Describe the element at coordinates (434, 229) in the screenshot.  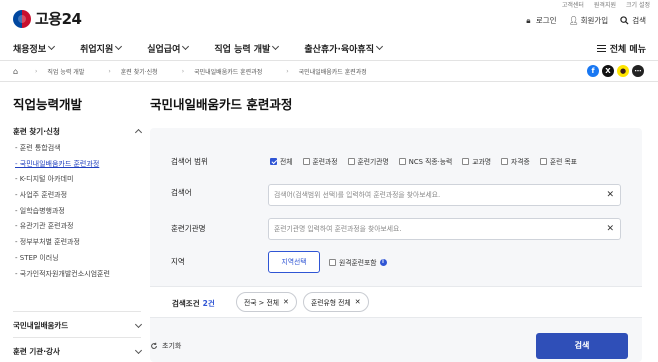
I see `institution-input` at that location.